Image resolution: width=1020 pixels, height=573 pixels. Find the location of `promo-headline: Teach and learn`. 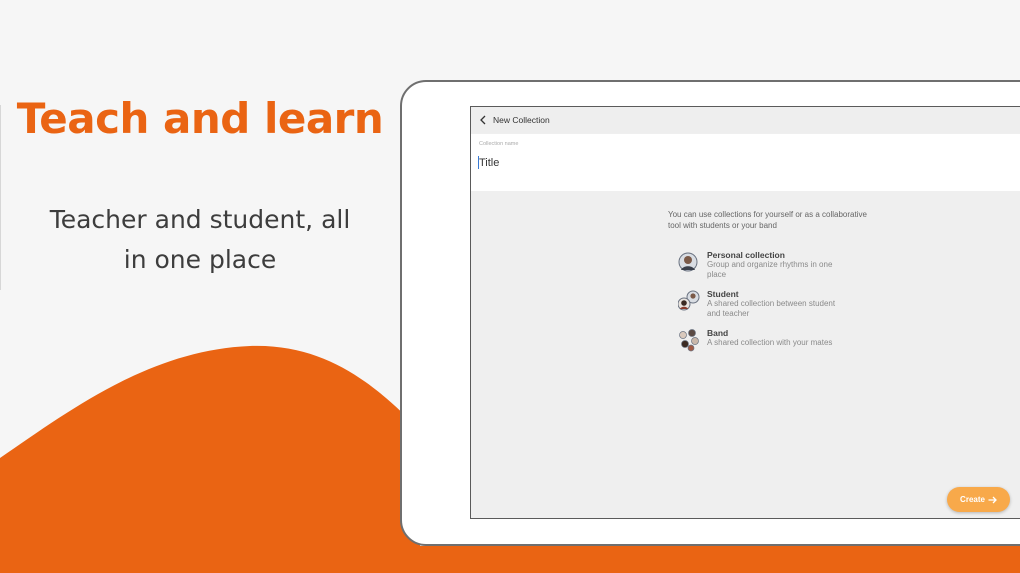

promo-headline: Teach and learn is located at coordinates (200, 118).